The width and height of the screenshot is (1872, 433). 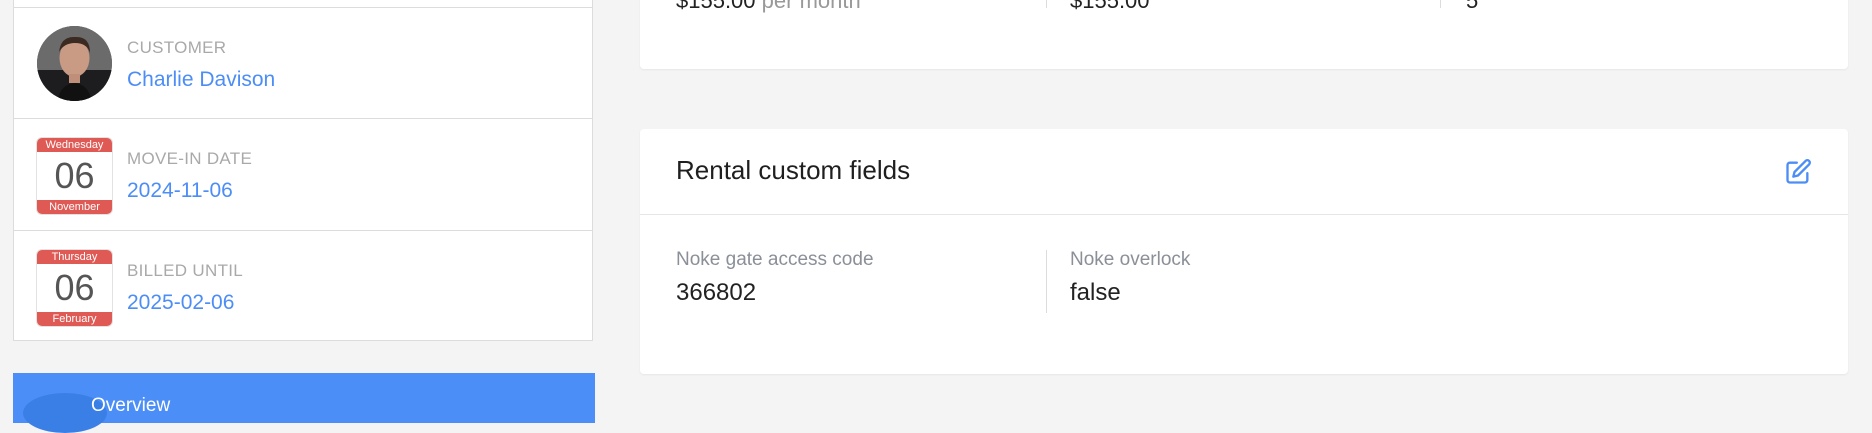 I want to click on customer-label: CUSTOMER, so click(x=177, y=47).